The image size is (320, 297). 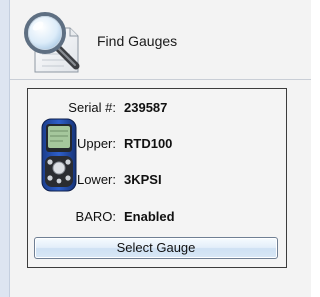 What do you see at coordinates (160, 79) in the screenshot?
I see `section-divider` at bounding box center [160, 79].